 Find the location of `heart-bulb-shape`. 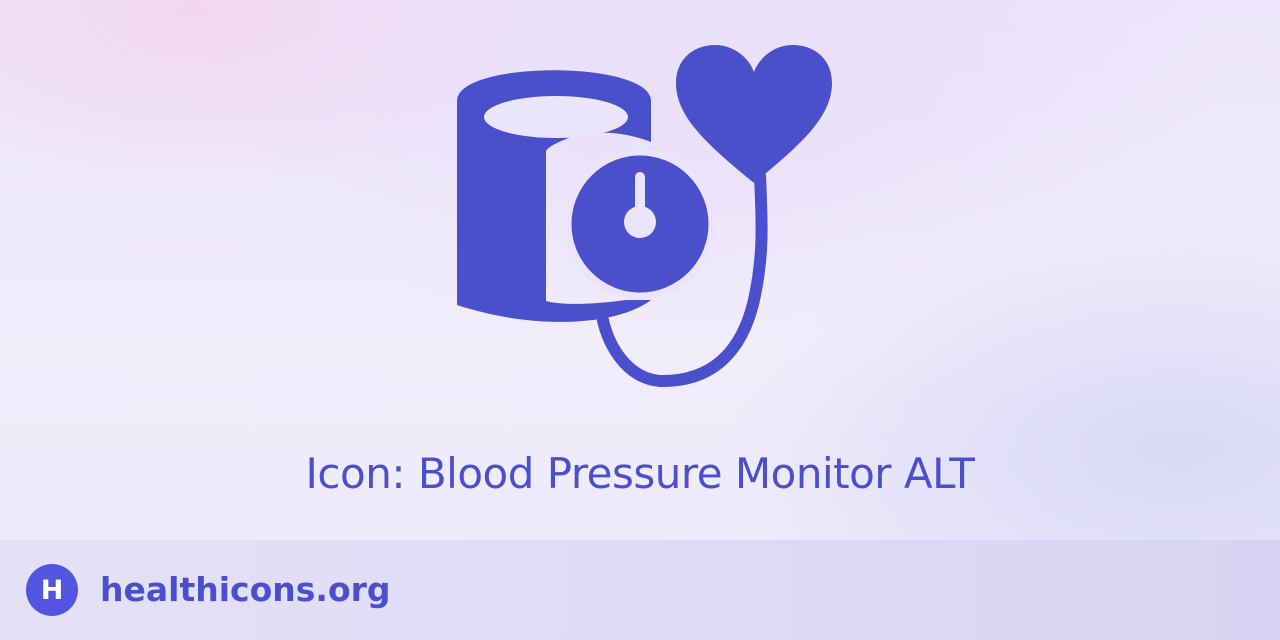

heart-bulb-shape is located at coordinates (754, 114).